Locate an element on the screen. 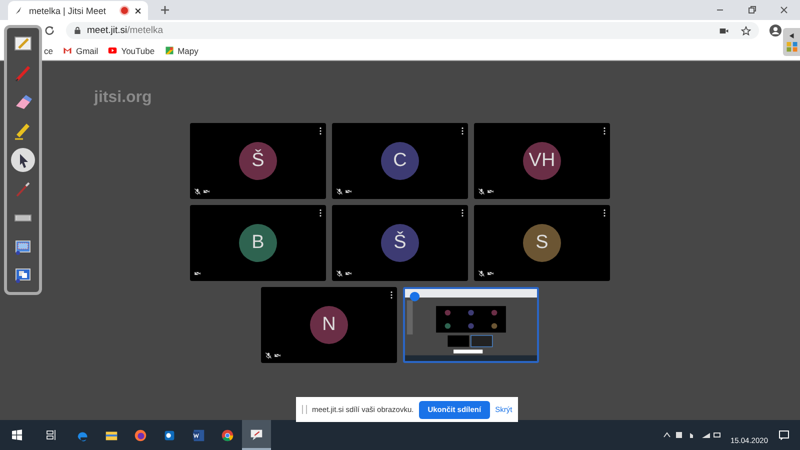 The image size is (800, 450). drag-handle is located at coordinates (304, 409).